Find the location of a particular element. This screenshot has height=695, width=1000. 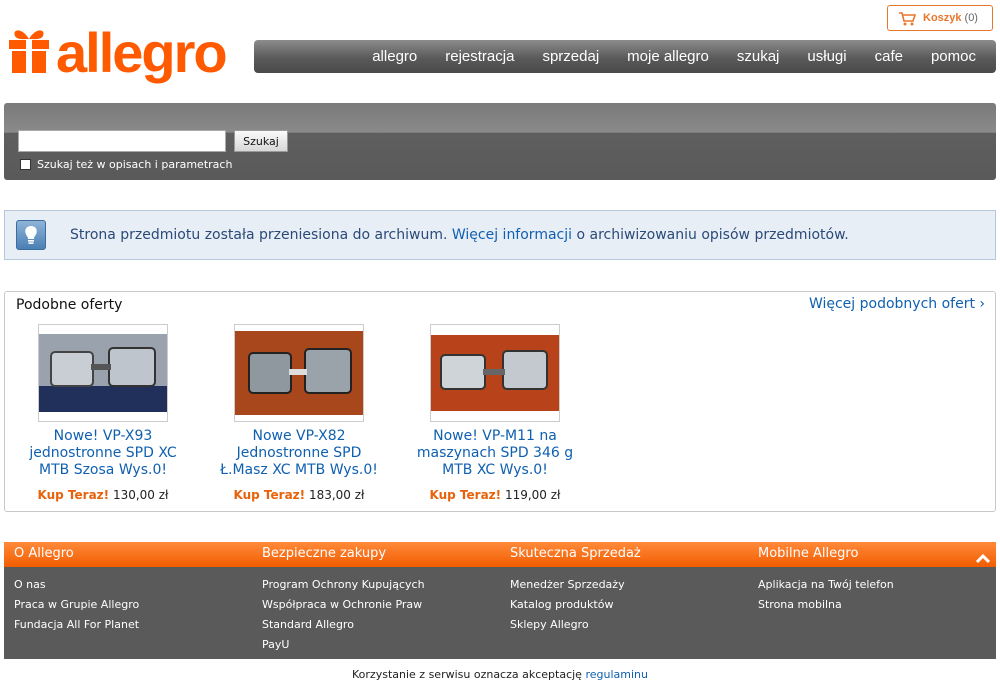

footer-link: Fundacja All For Planet is located at coordinates (133, 625).